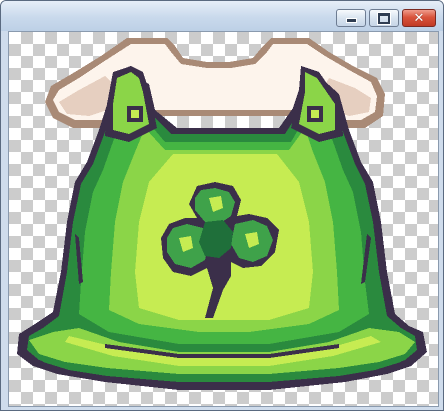  I want to click on maximize-button, so click(384, 18).